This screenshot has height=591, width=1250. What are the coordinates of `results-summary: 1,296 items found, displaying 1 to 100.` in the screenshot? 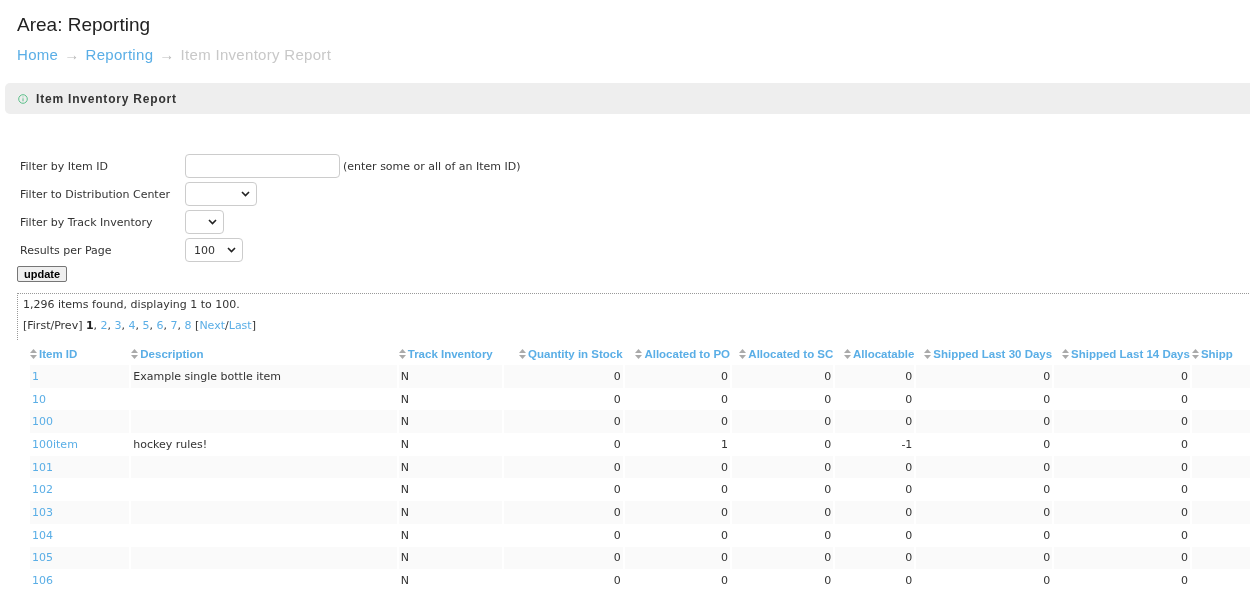 It's located at (131, 304).